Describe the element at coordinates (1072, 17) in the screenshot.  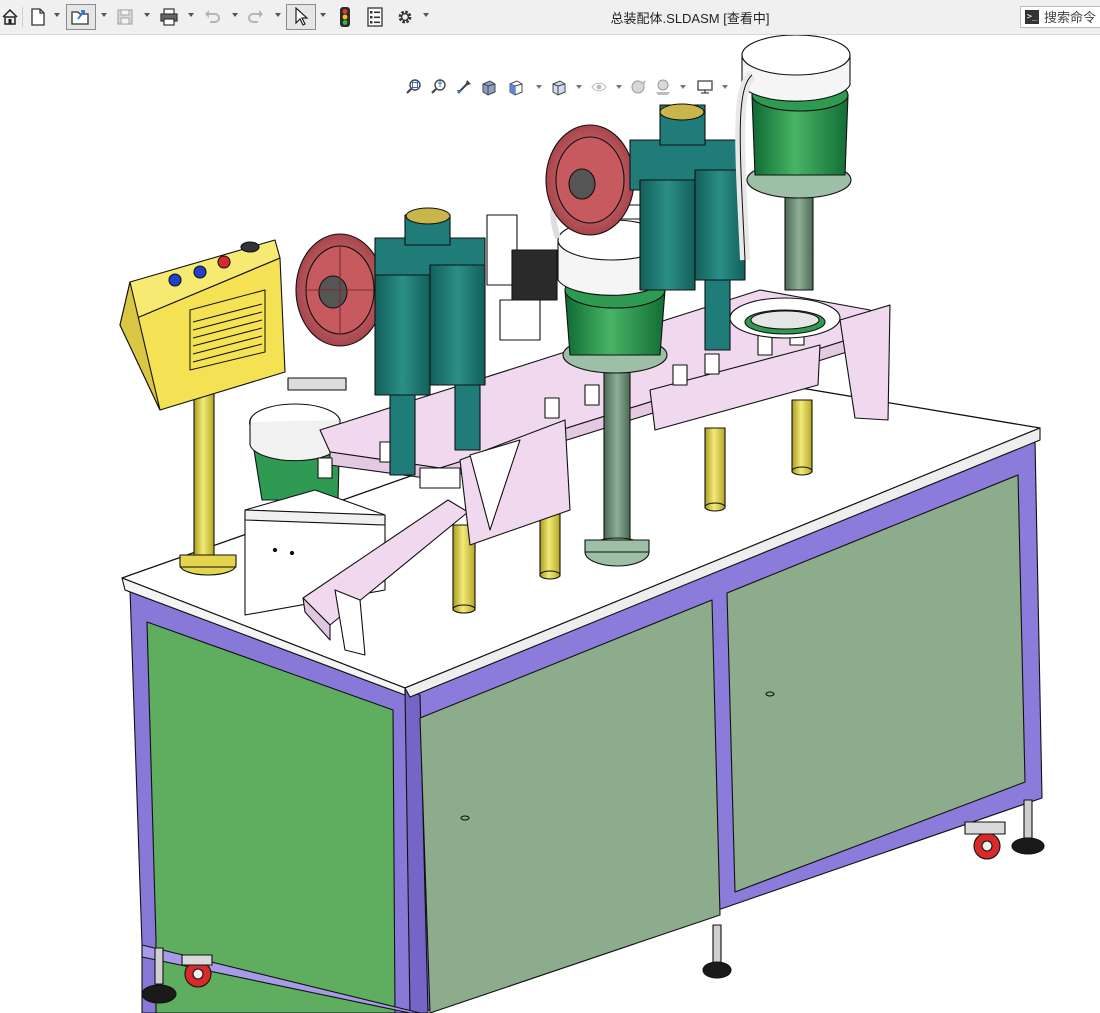
I see `search-input` at that location.